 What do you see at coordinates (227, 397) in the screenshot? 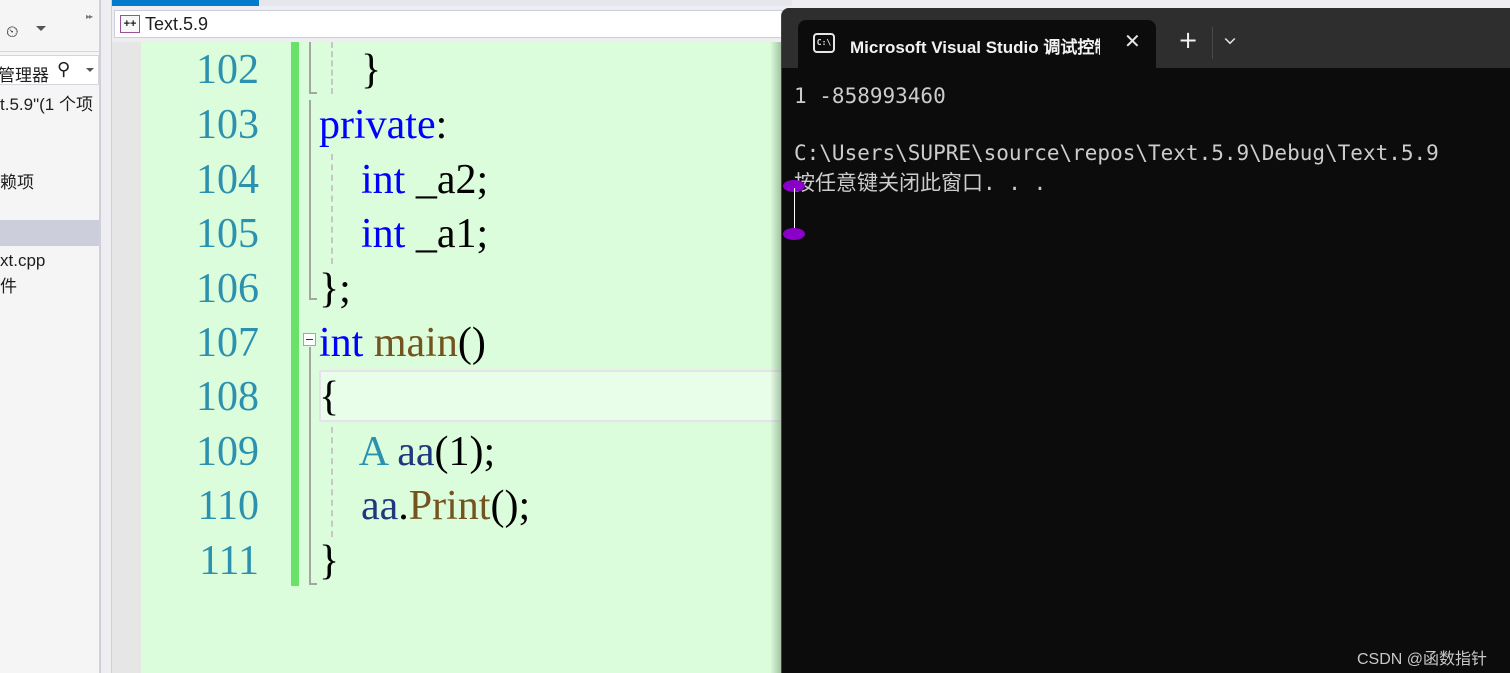
I see `line-number: 108` at bounding box center [227, 397].